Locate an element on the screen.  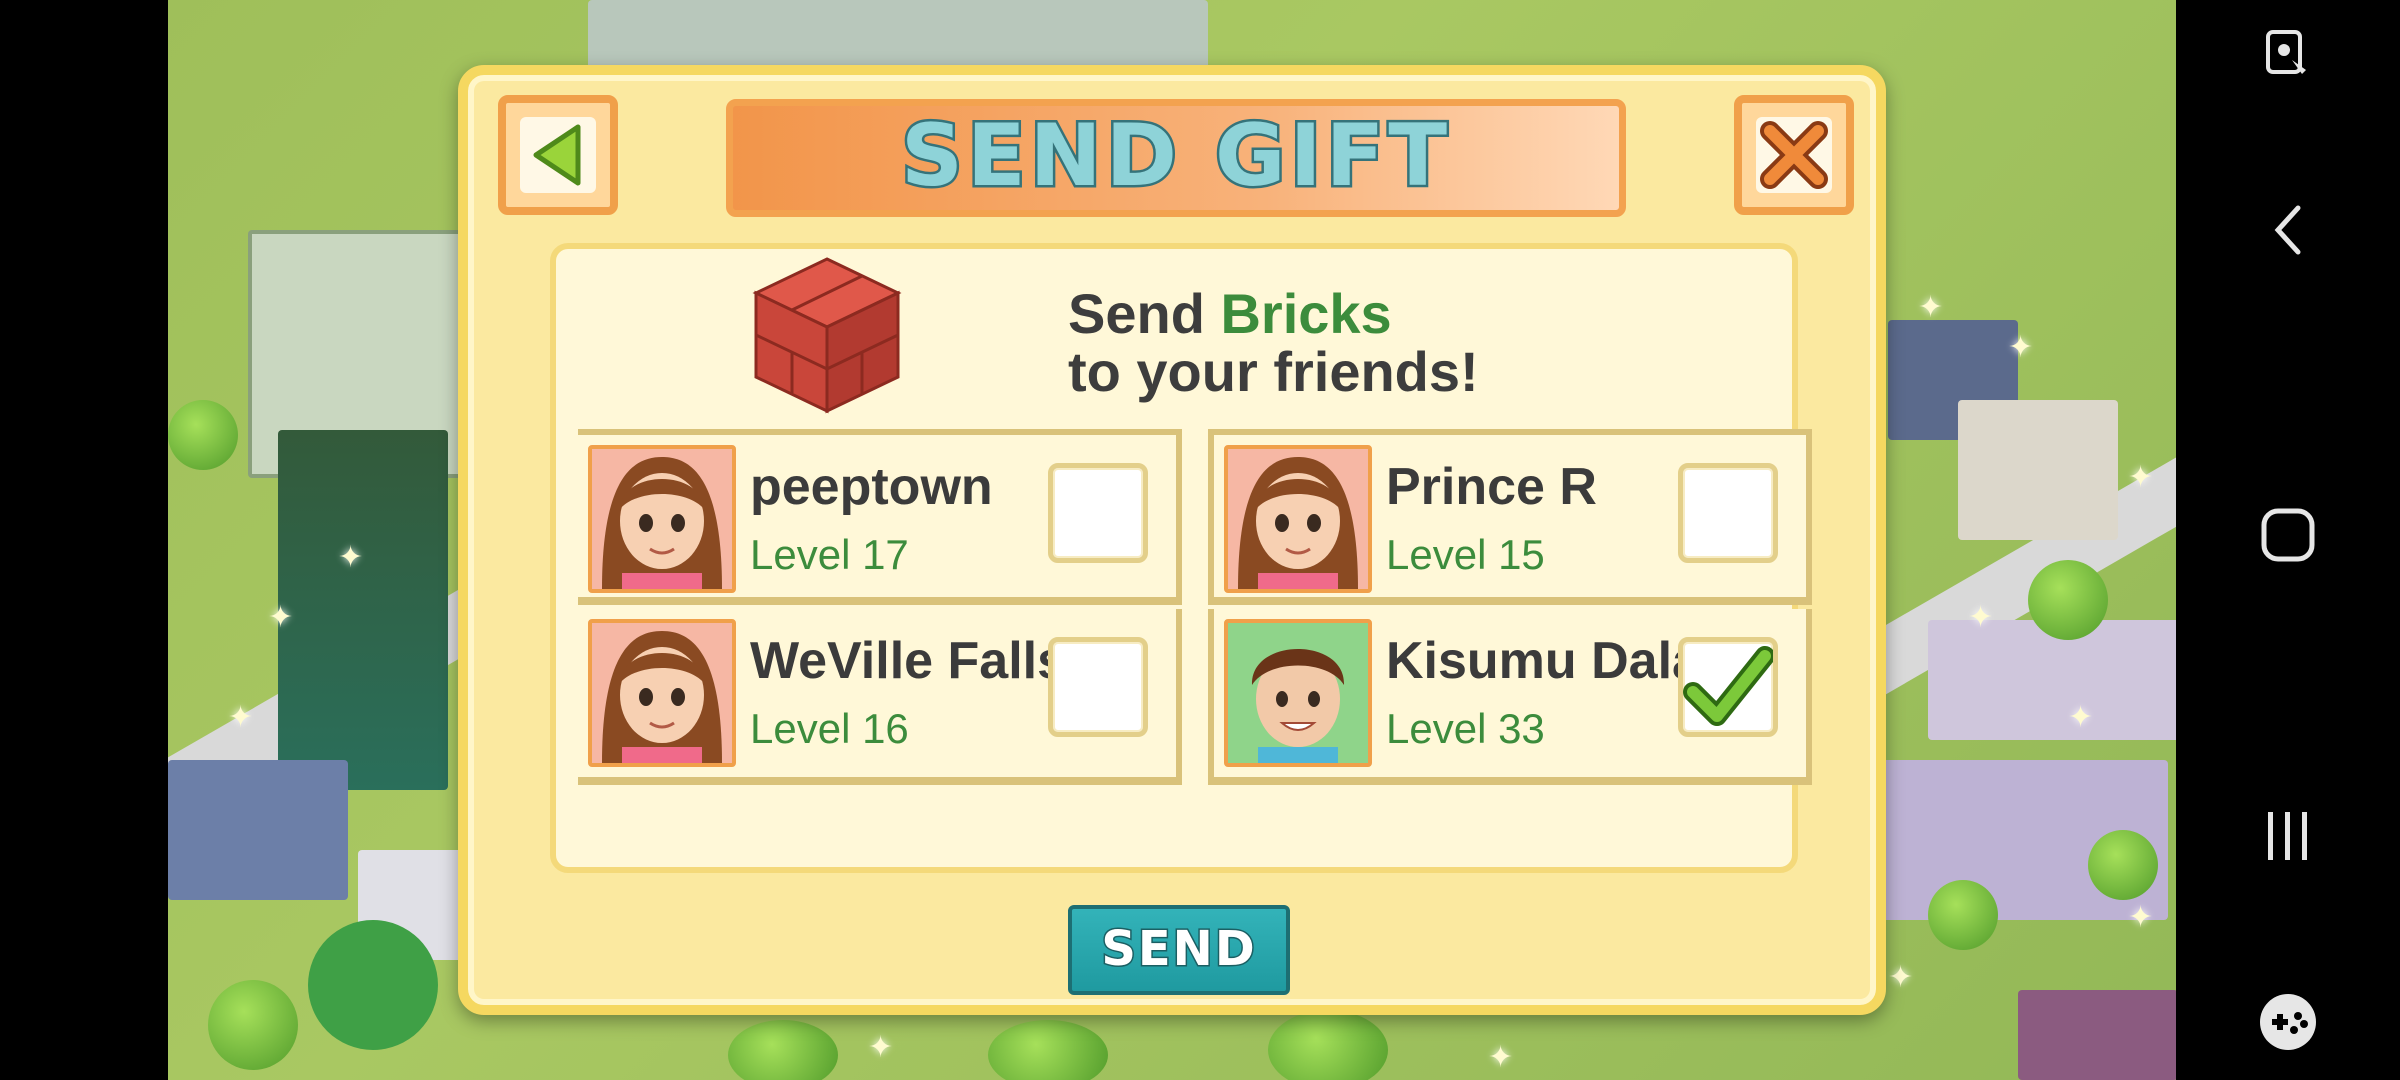
system-navigation-bar is located at coordinates (2288, 540).